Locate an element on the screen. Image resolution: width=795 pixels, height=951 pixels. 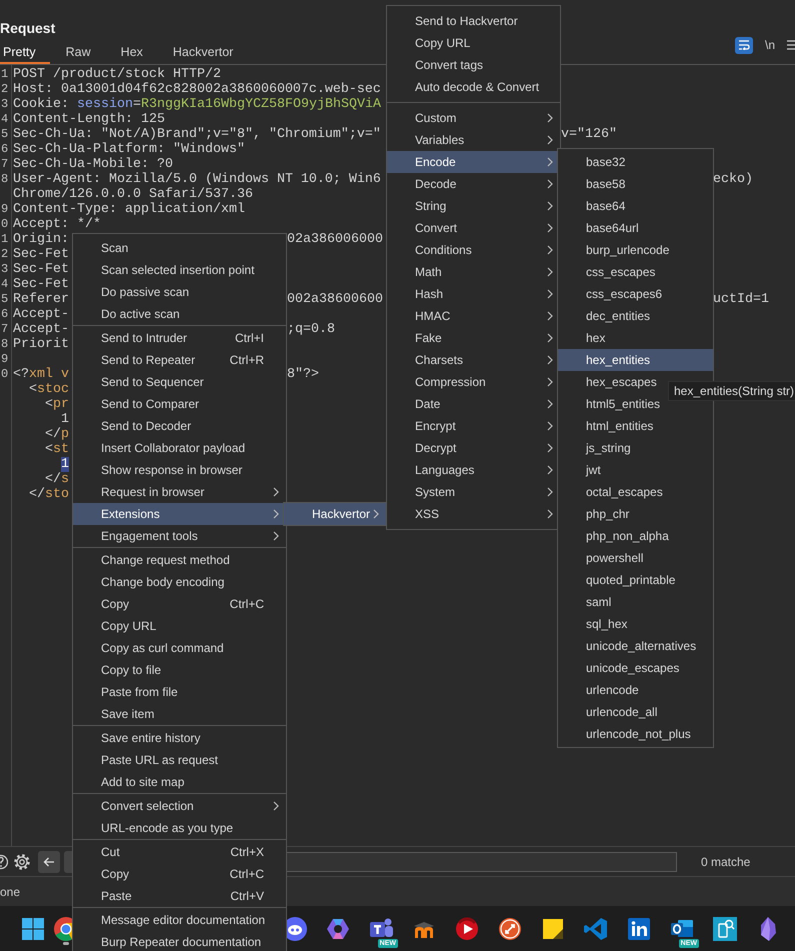
menu-item: Scan is located at coordinates (179, 248).